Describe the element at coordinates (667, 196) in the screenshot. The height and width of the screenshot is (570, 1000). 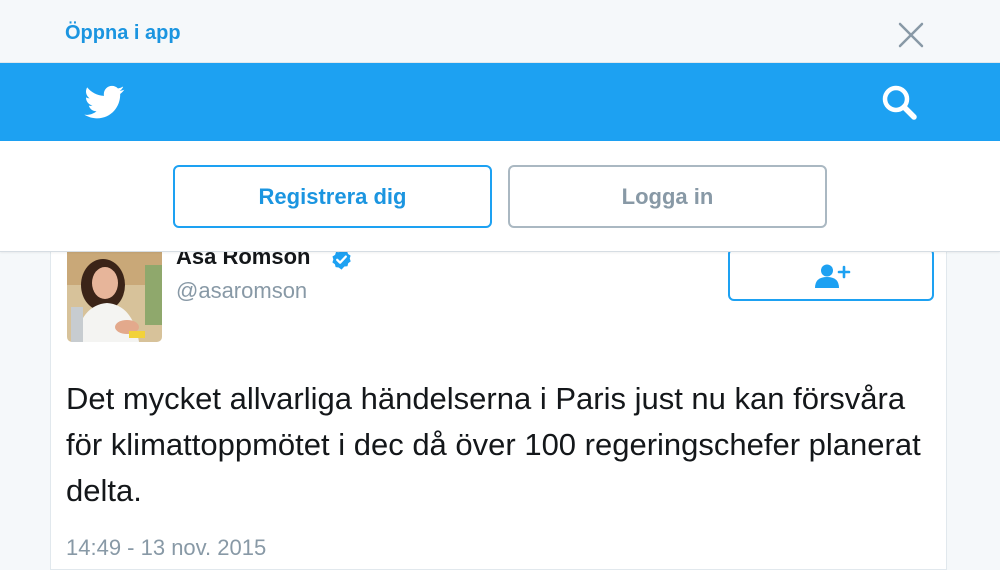
I see `login-button: Logga in` at that location.